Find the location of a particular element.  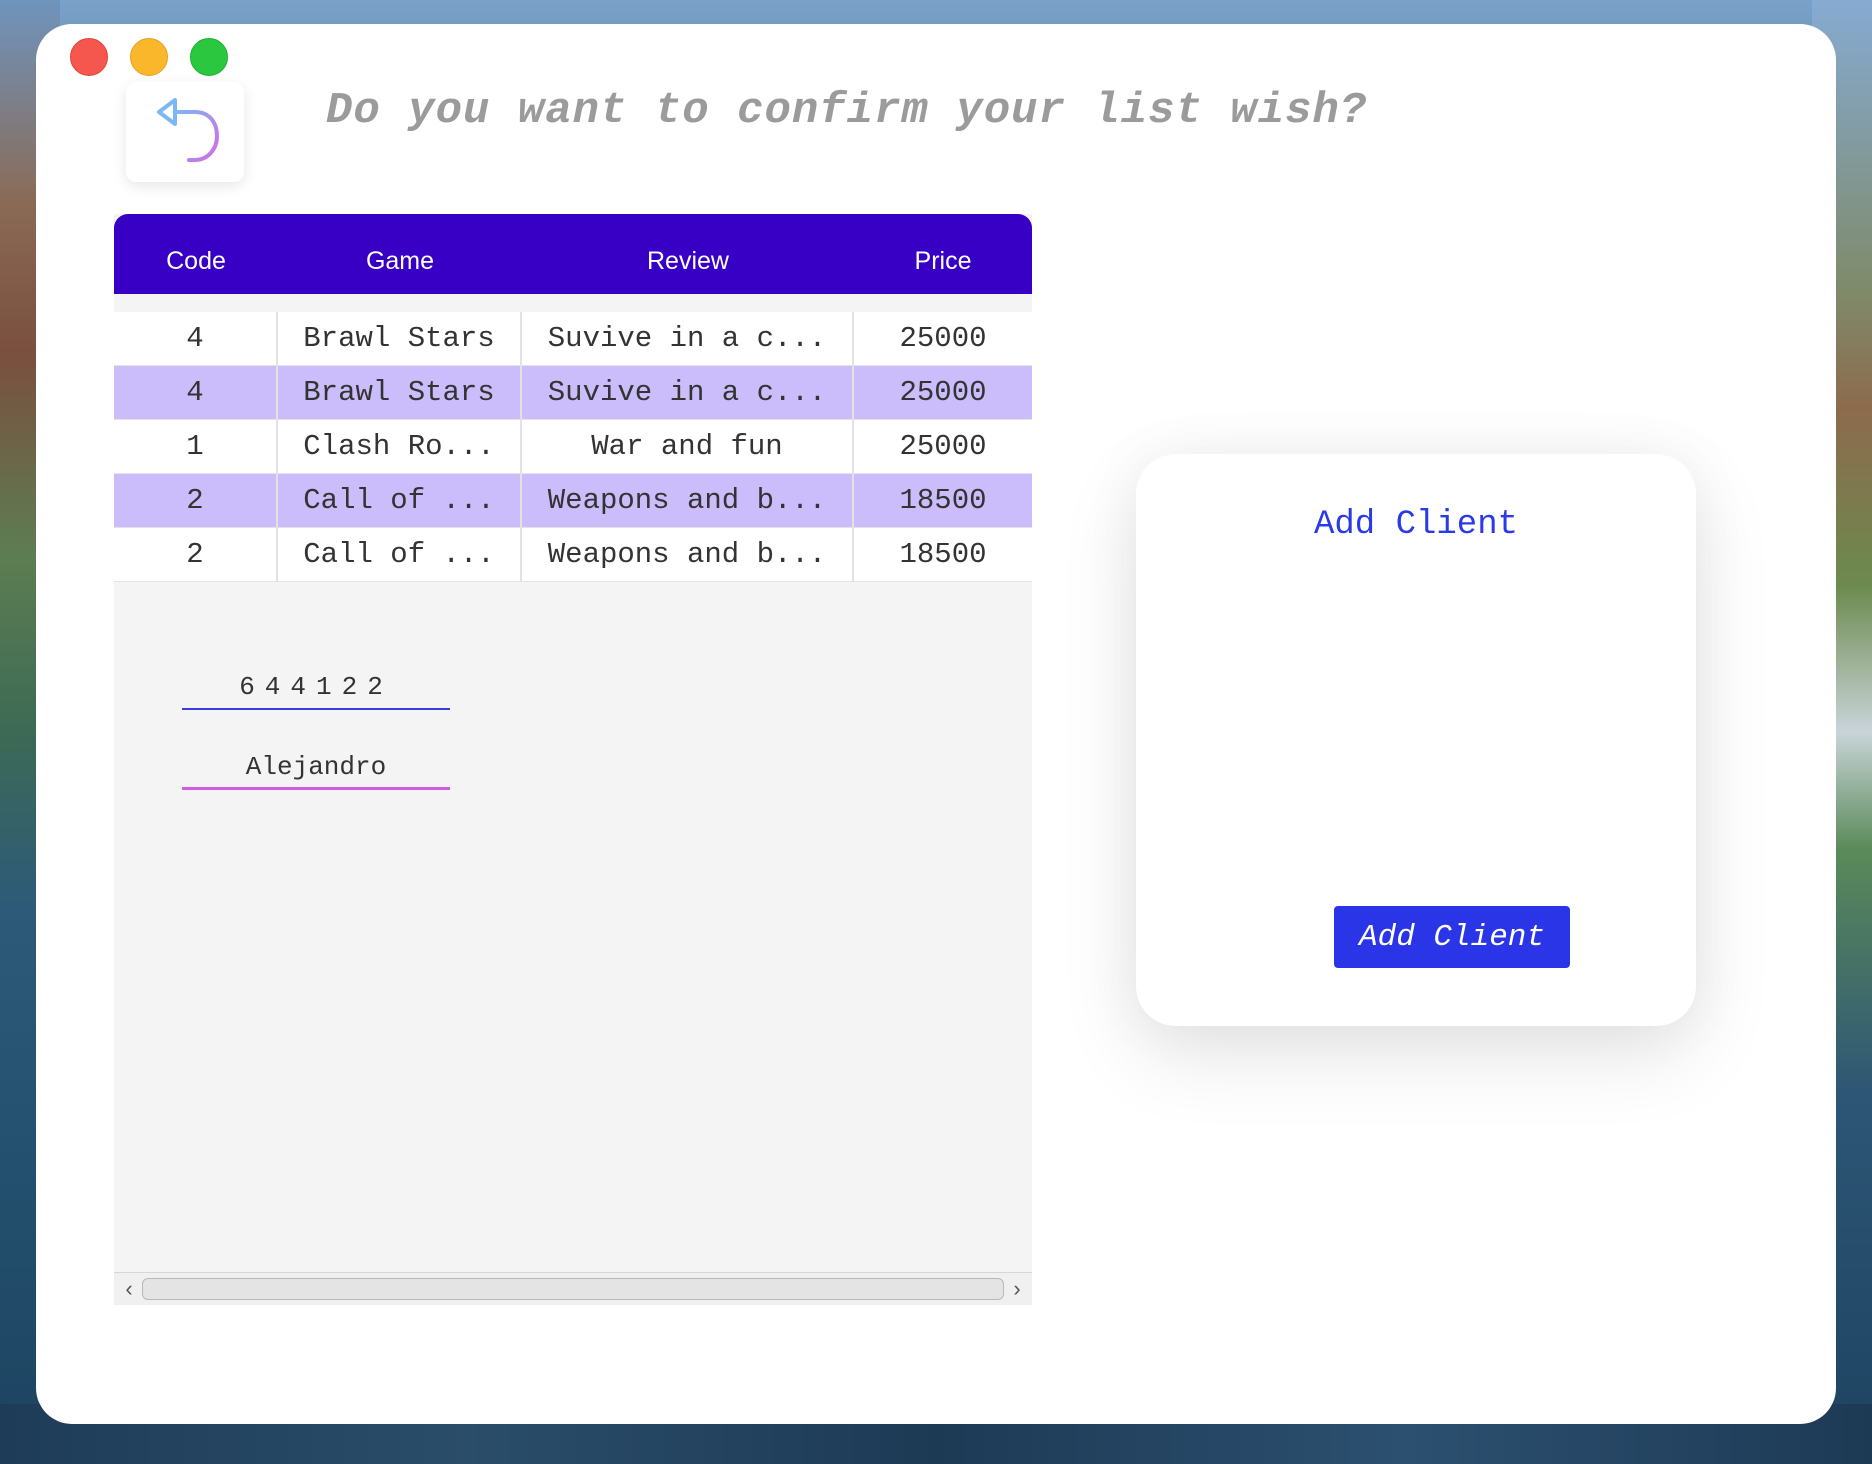

horizontal-scrollbar: ‹ › is located at coordinates (573, 1288).